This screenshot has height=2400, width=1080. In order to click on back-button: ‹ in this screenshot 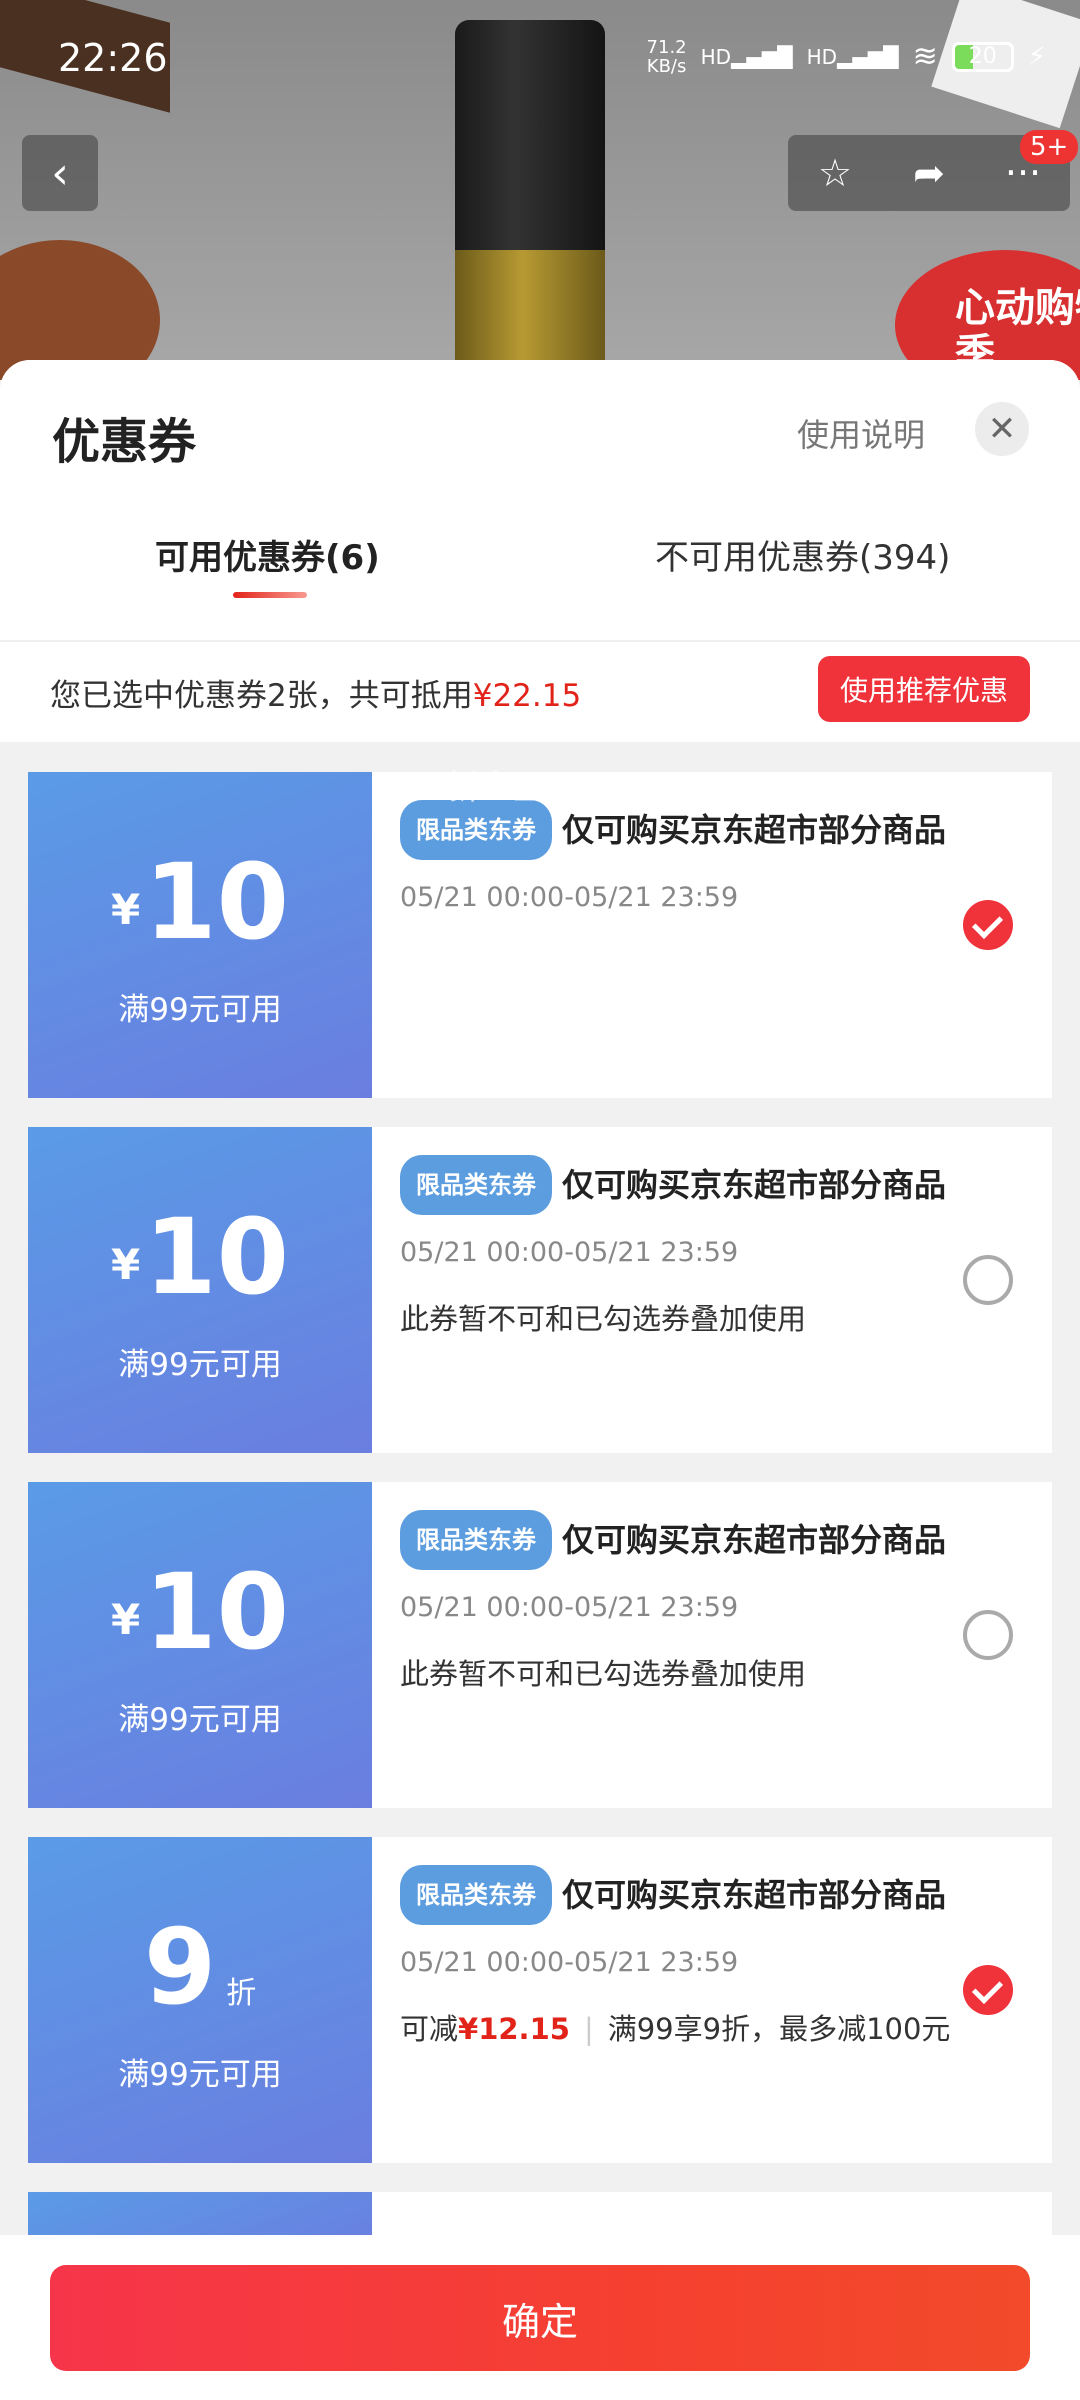, I will do `click(60, 173)`.